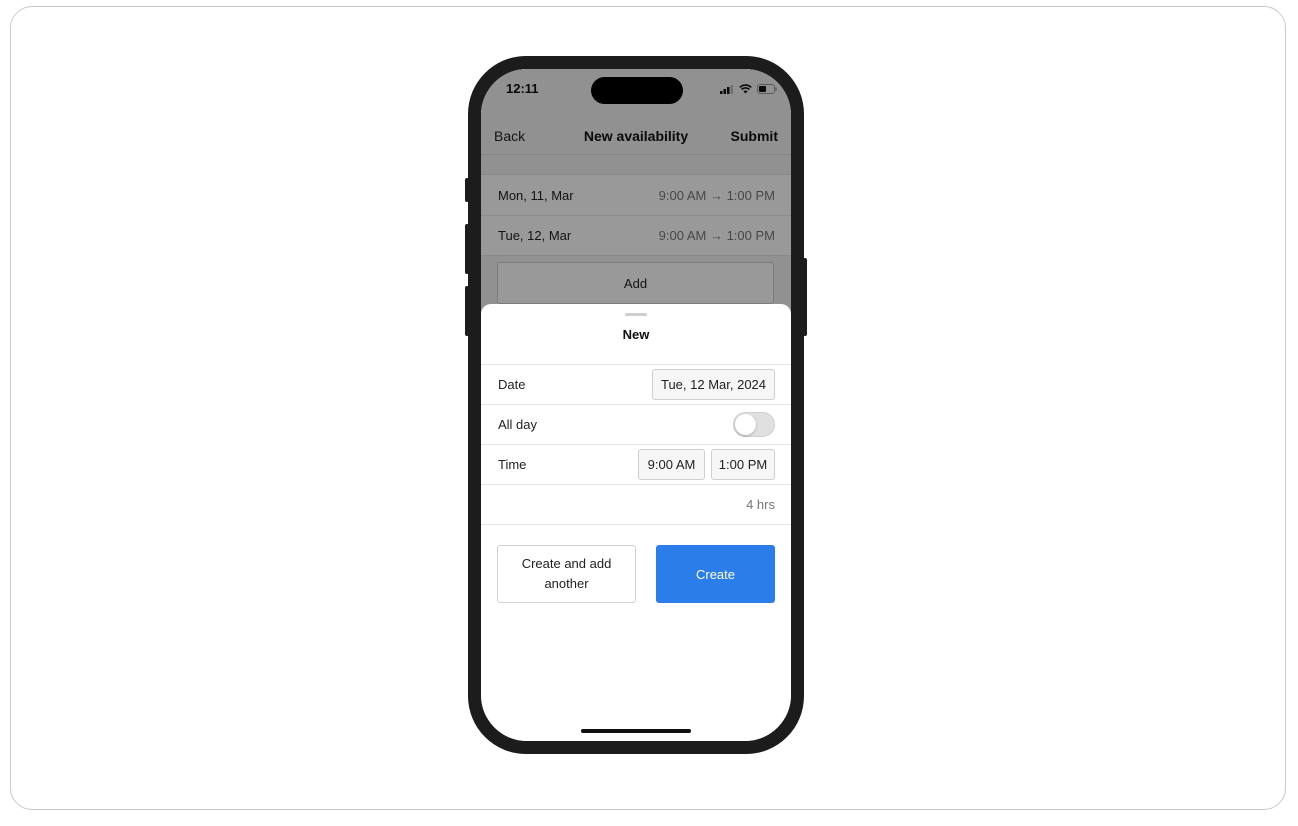  I want to click on date-label: Date, so click(512, 384).